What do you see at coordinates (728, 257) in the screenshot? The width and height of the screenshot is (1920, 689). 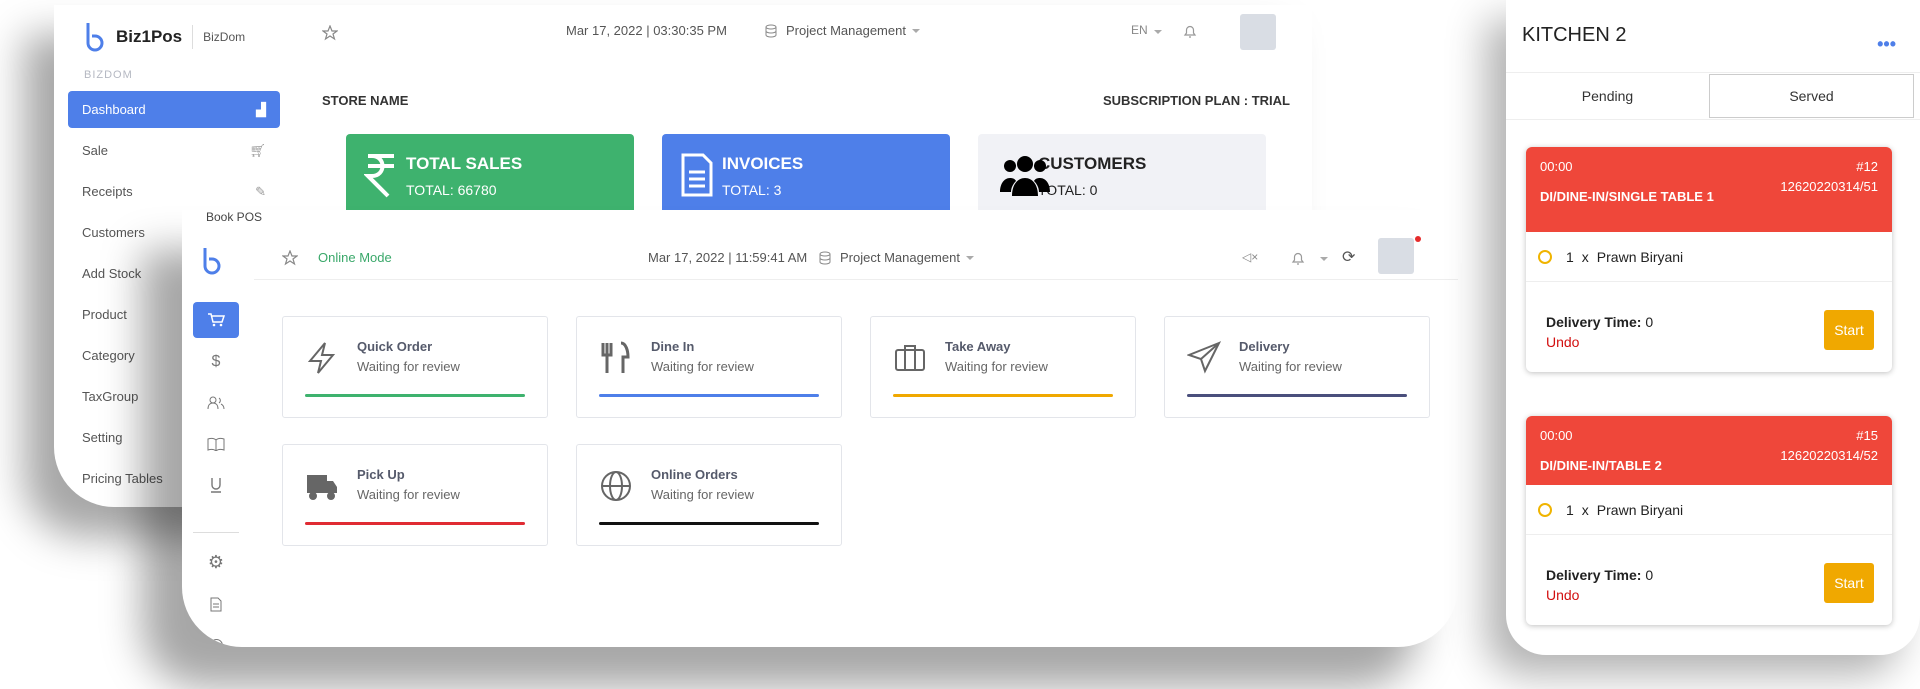 I see `datetime: Mar 17, 2022 | 11:59:41 AM` at bounding box center [728, 257].